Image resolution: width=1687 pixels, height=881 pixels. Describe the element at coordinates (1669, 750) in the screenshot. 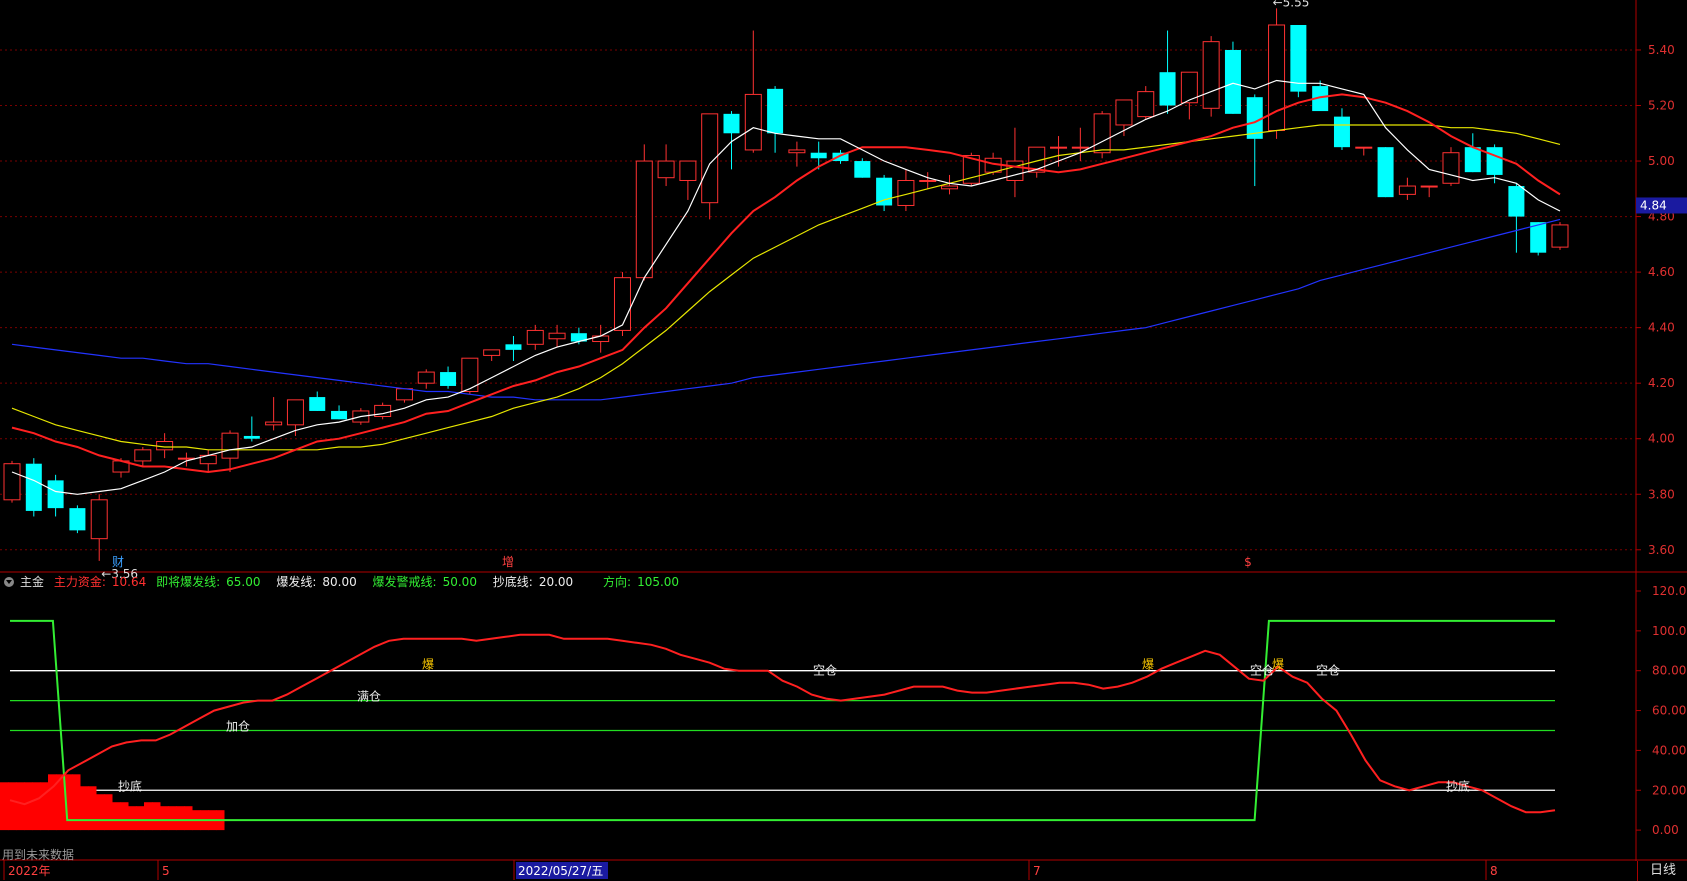

I see `indicator-tick-label: 40.00` at that location.